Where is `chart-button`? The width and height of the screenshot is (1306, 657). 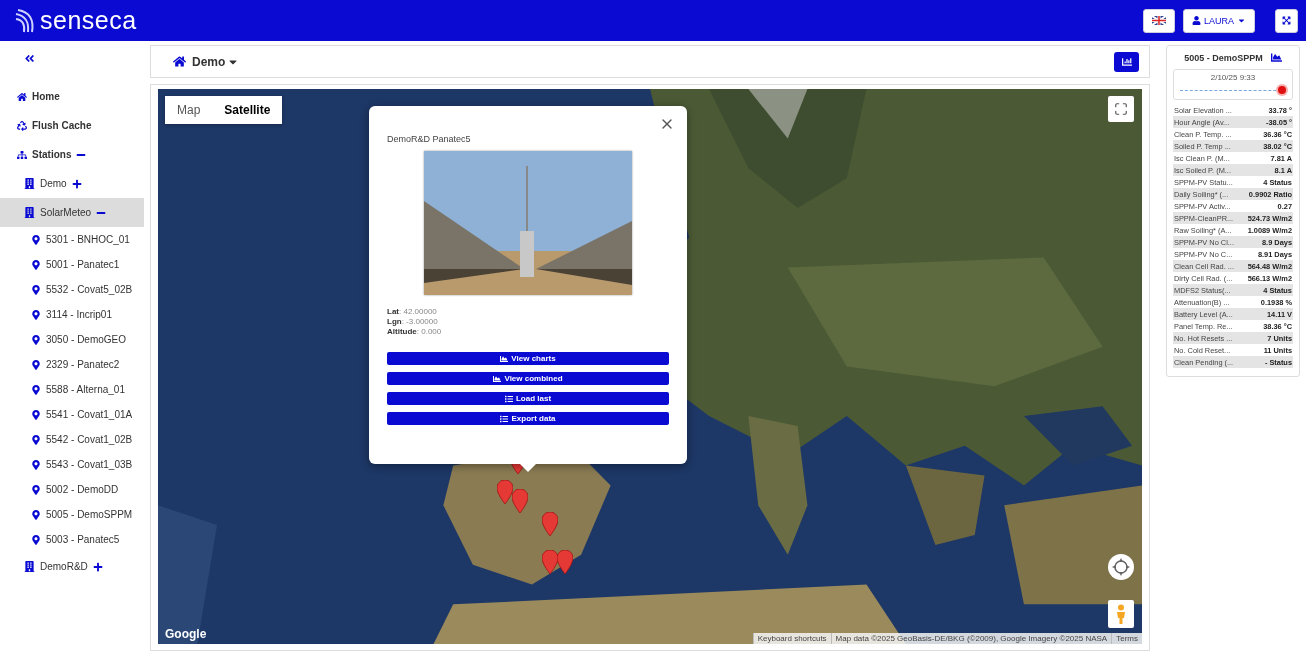
chart-button is located at coordinates (1126, 61).